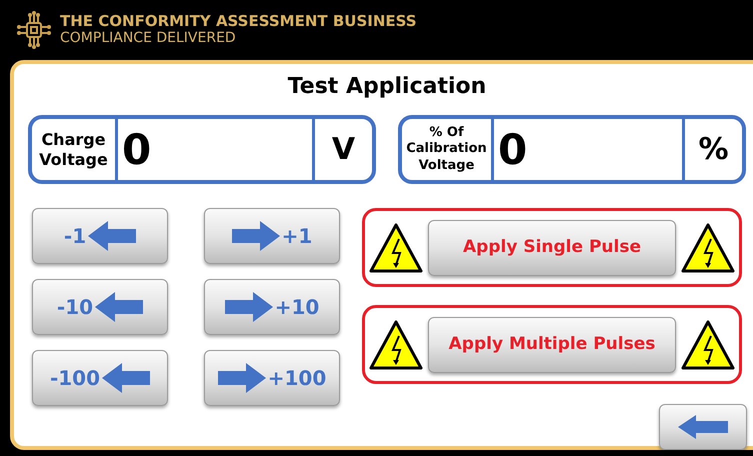 The width and height of the screenshot is (753, 456). Describe the element at coordinates (552, 344) in the screenshot. I see `pulse-button: Apply Multiple Pulses` at that location.